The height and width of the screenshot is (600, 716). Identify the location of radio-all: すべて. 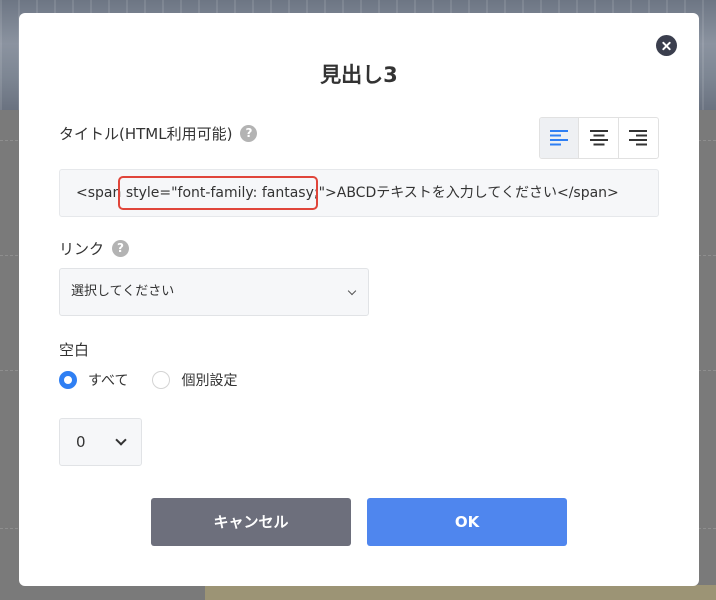
(93, 380).